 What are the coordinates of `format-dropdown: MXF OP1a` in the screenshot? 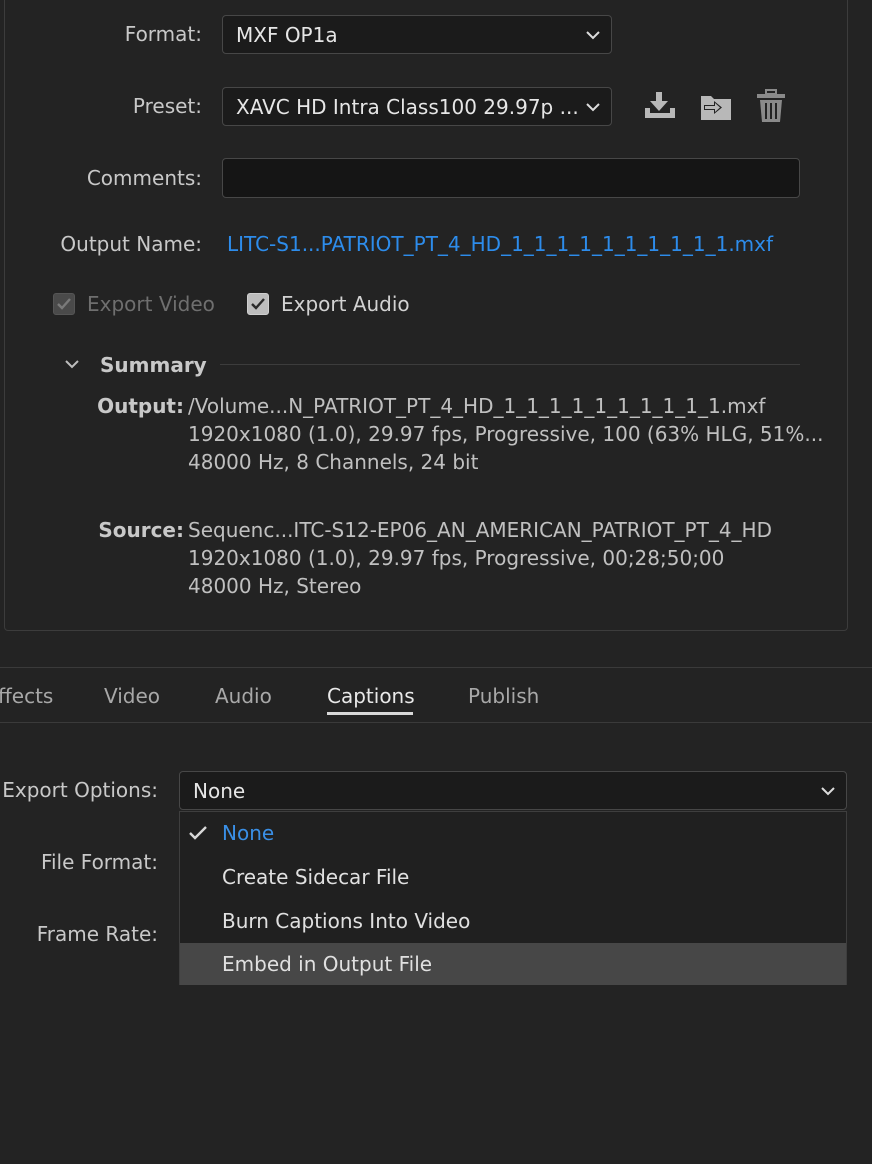 It's located at (417, 34).